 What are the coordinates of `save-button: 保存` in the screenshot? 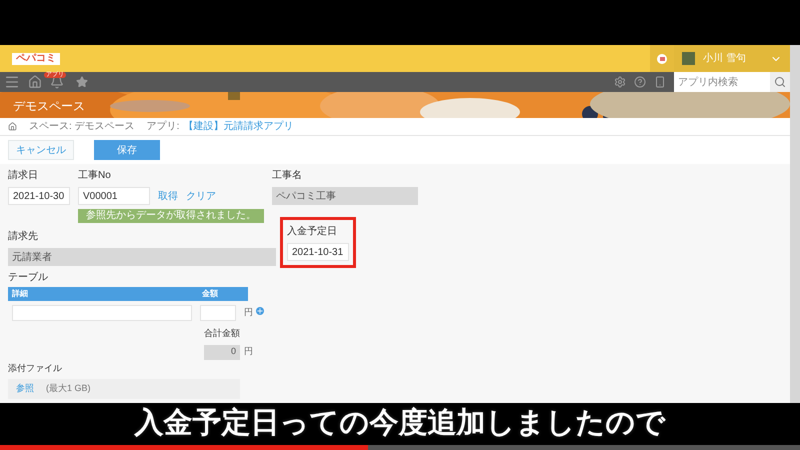 It's located at (127, 150).